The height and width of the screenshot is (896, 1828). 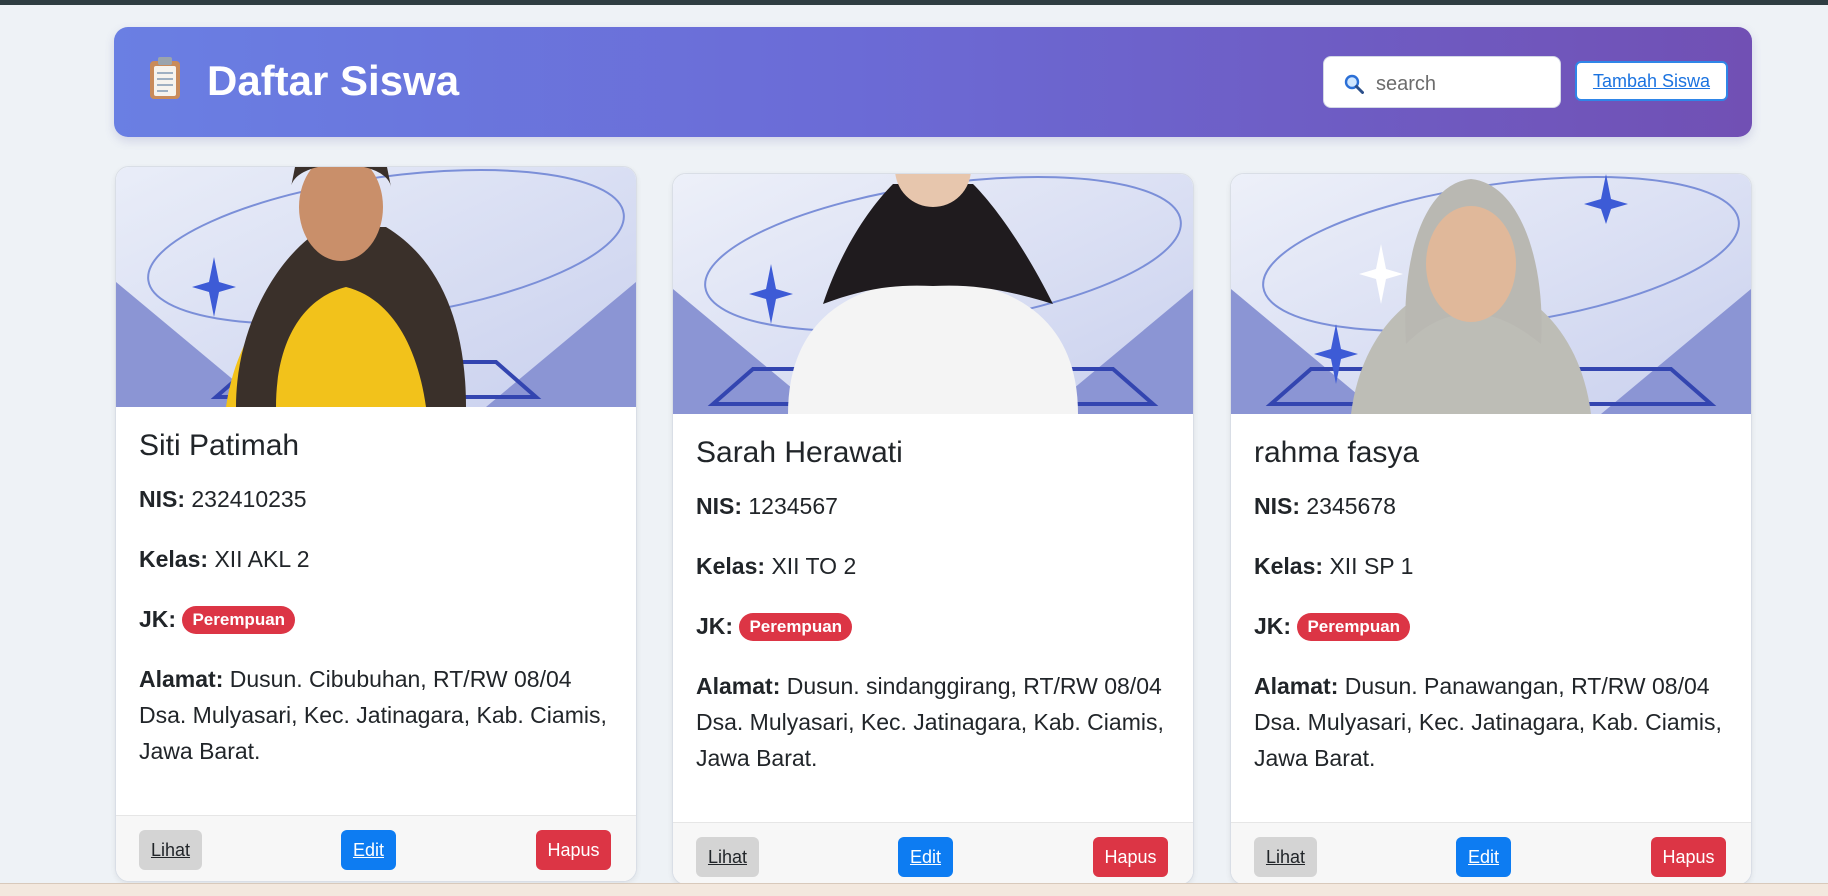 I want to click on search-input, so click(x=1463, y=84).